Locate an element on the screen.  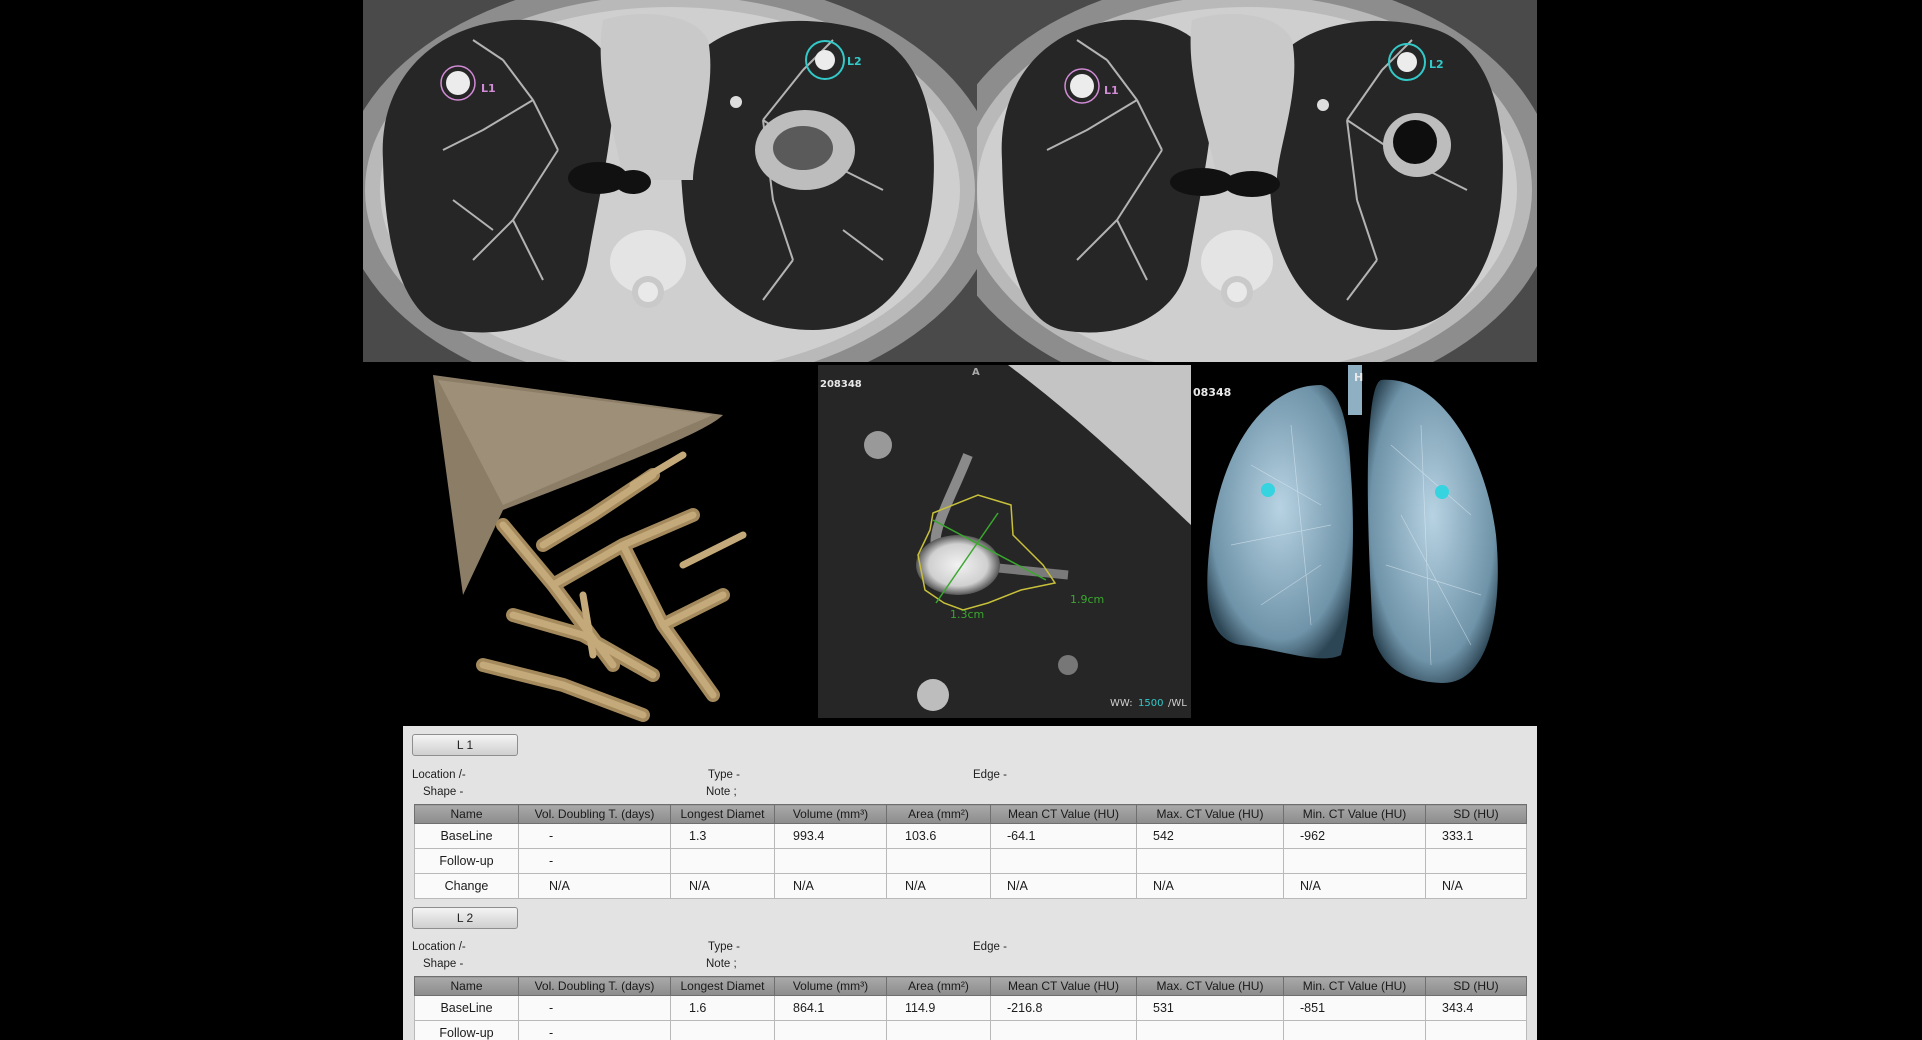
table-cell: 542 is located at coordinates (1210, 836).